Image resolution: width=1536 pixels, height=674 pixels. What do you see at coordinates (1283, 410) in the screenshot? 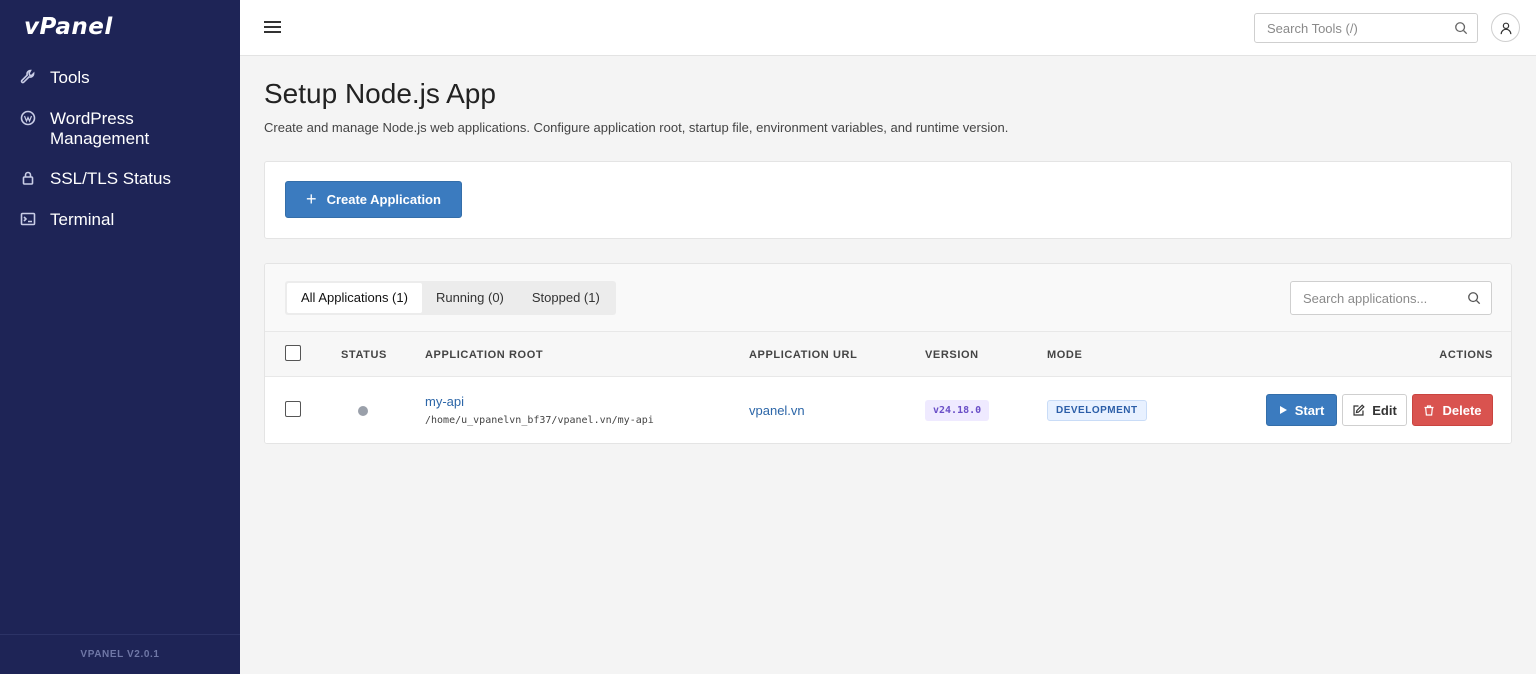
I see `play-icon` at bounding box center [1283, 410].